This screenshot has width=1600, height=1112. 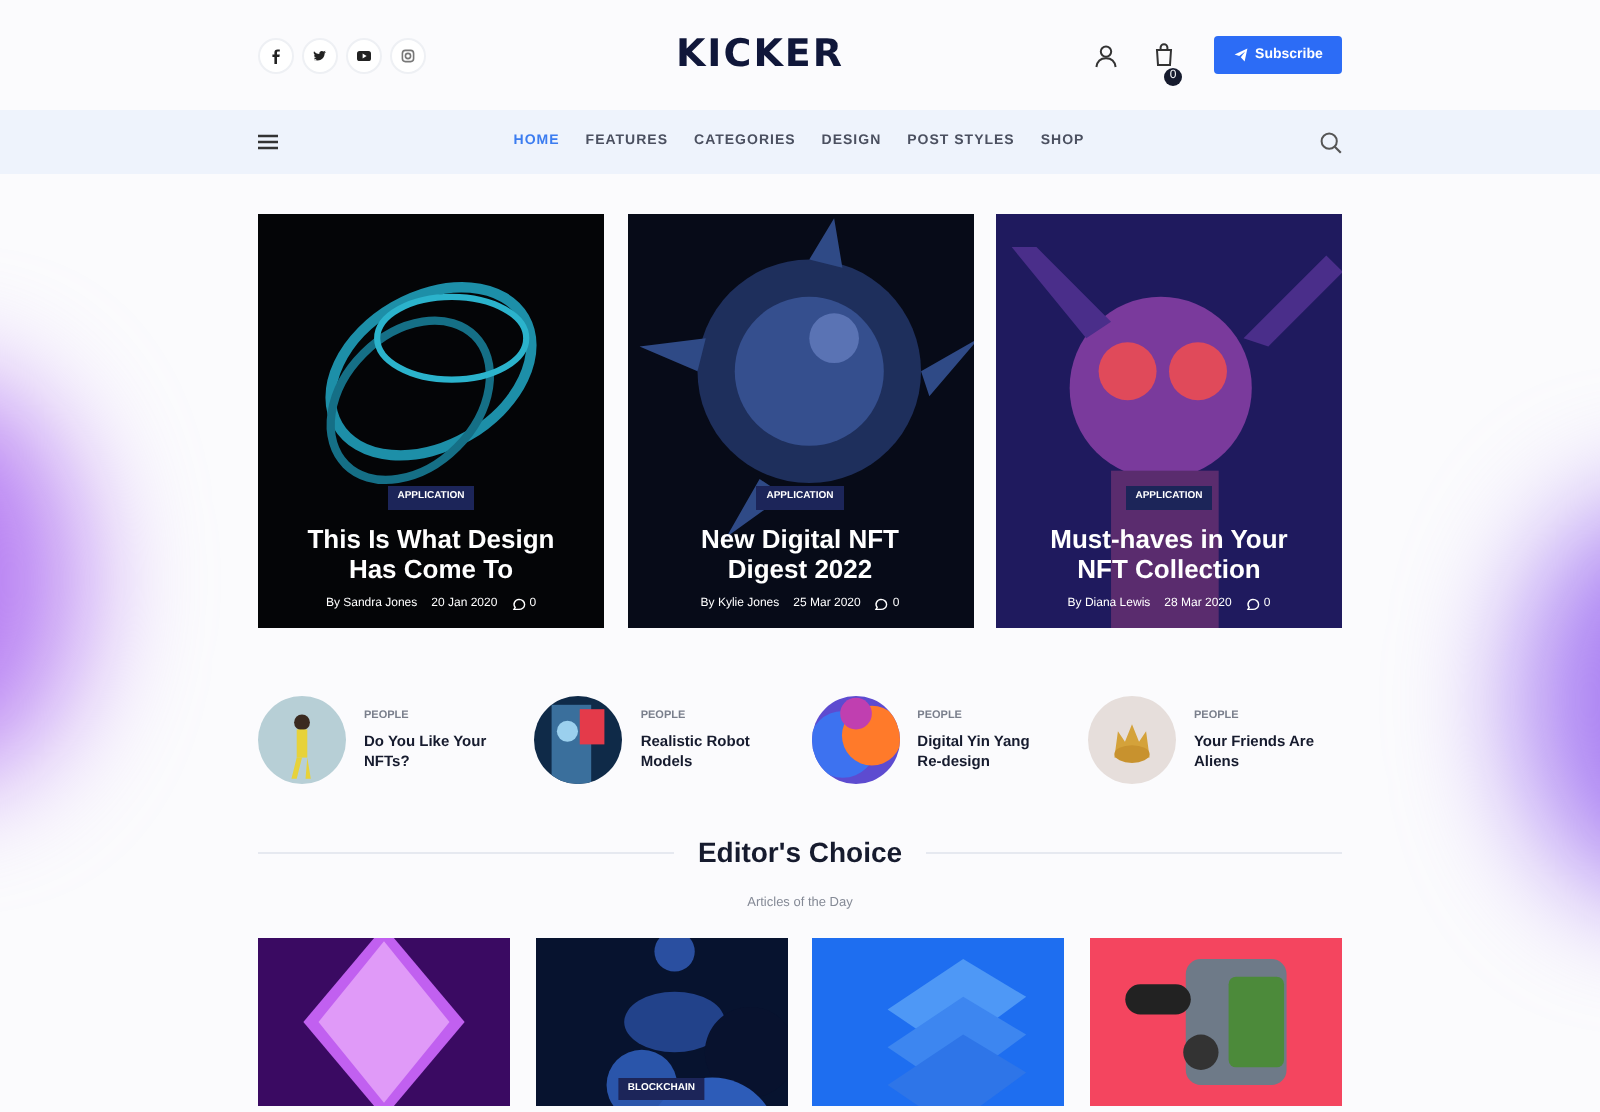 What do you see at coordinates (1331, 142) in the screenshot?
I see `search-icon` at bounding box center [1331, 142].